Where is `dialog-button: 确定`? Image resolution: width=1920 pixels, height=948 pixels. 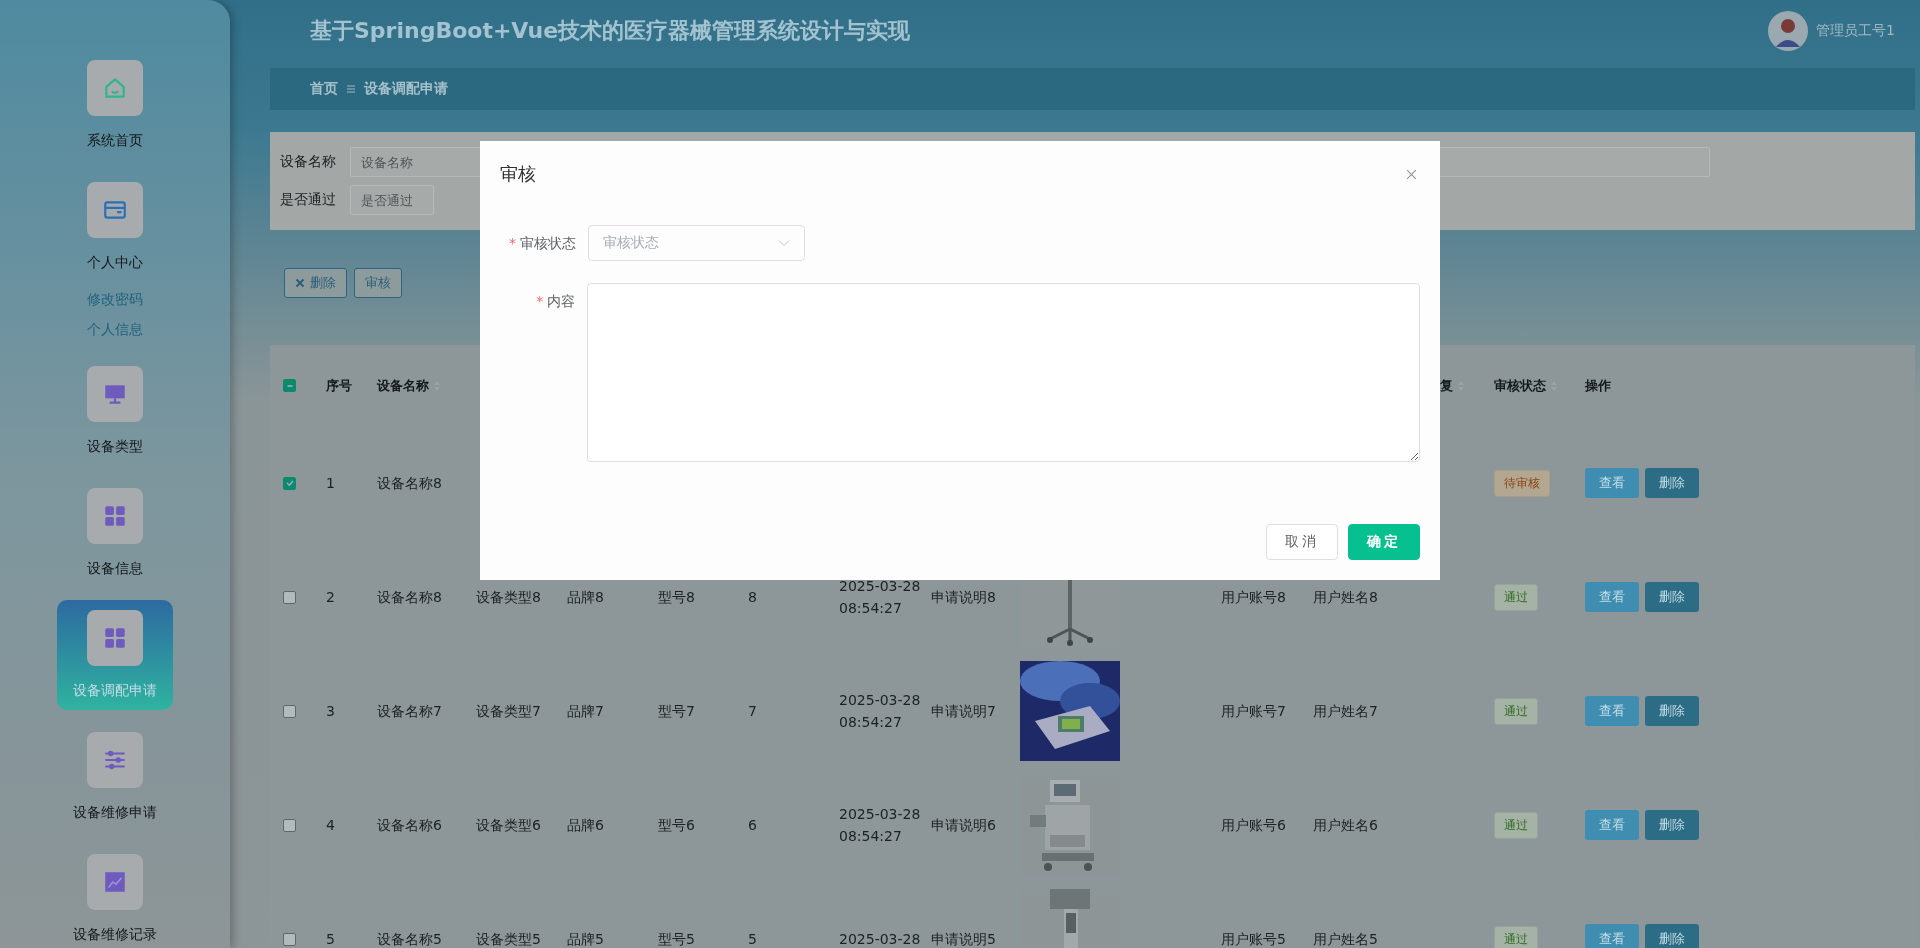
dialog-button: 确定 is located at coordinates (1384, 542).